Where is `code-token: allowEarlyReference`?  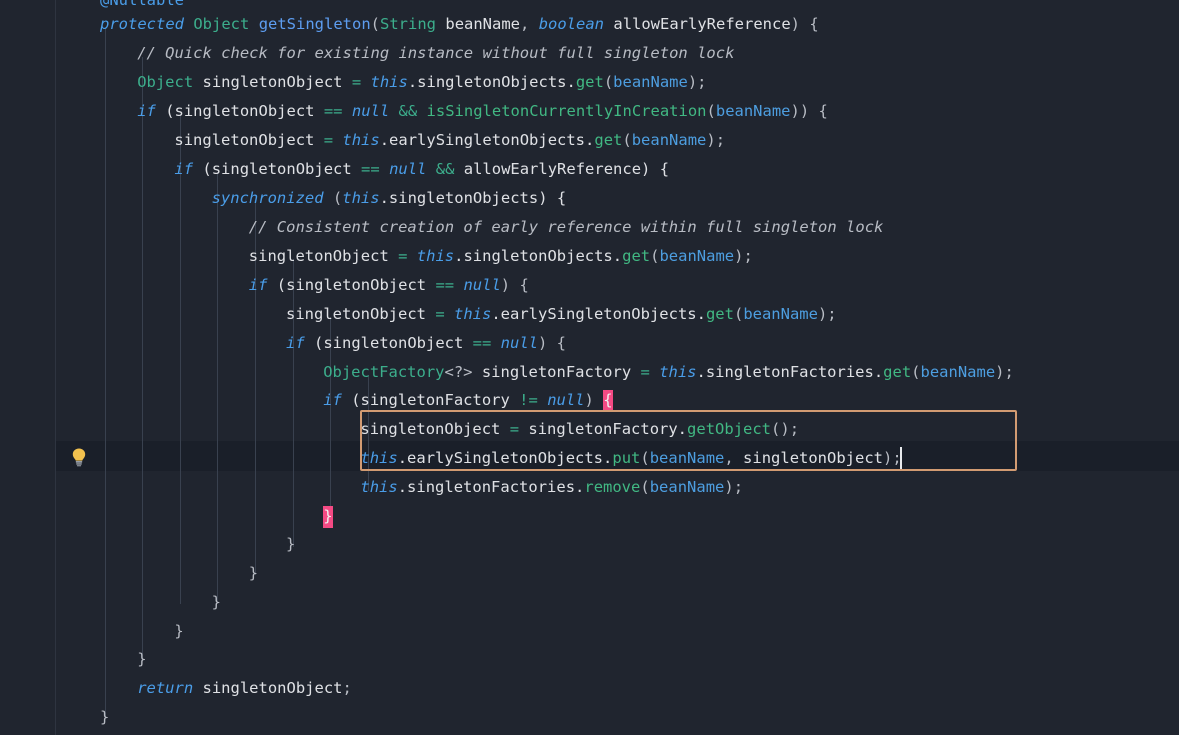 code-token: allowEarlyReference is located at coordinates (702, 24).